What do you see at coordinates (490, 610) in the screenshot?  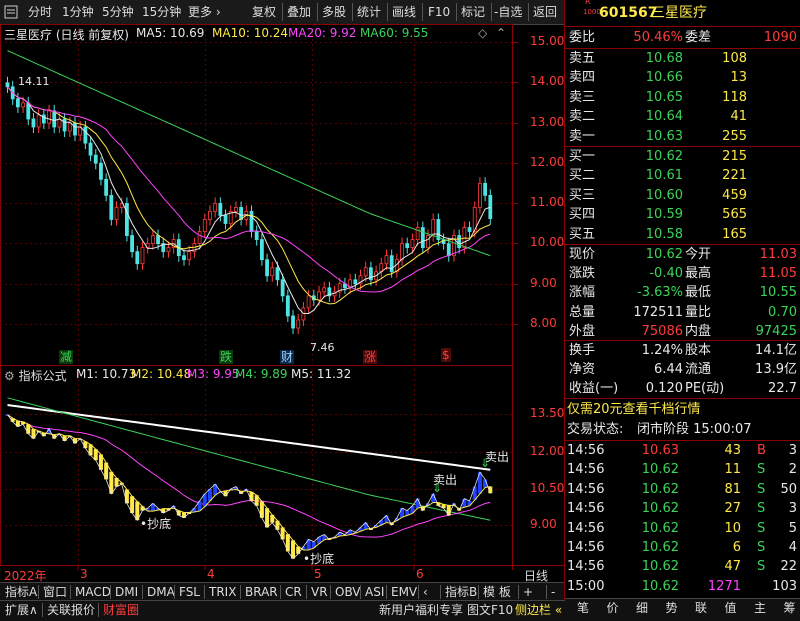 I see `f10-graphic-tab: 图文F10` at bounding box center [490, 610].